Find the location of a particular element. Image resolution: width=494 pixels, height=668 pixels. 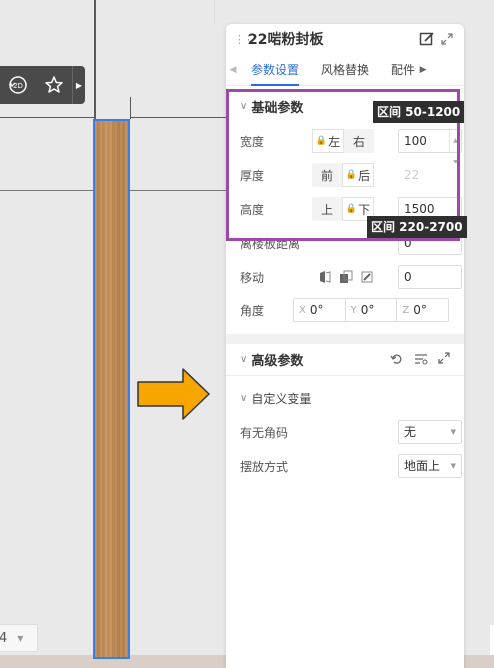

list-settings-icon is located at coordinates (421, 359).